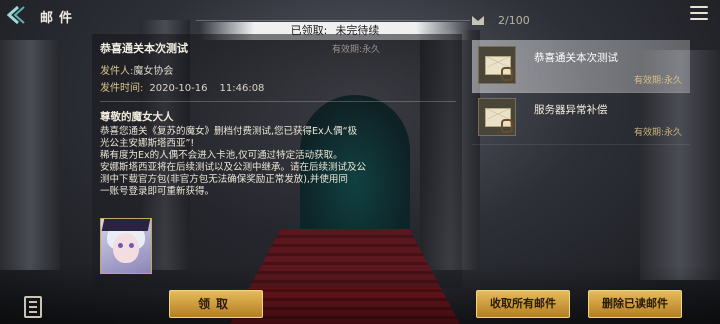  I want to click on attachment-character-icon, so click(126, 246).